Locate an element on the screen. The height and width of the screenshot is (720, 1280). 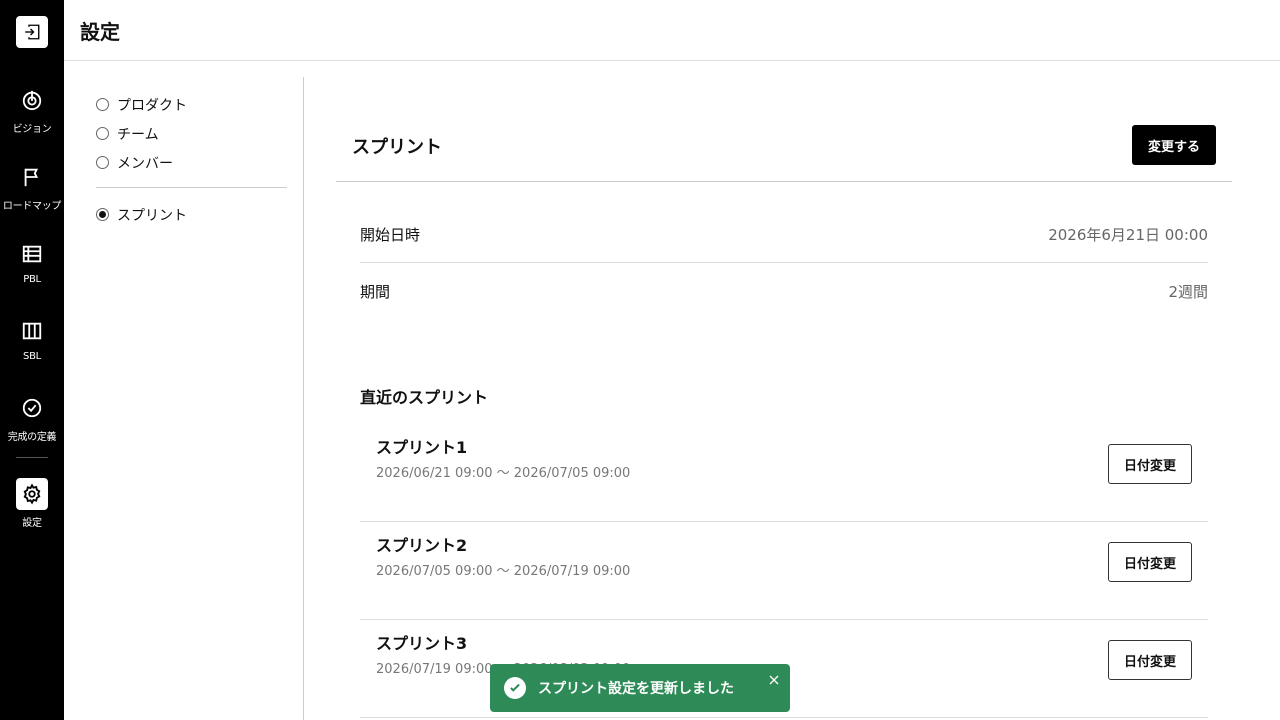
page-header: 設定 is located at coordinates (672, 30).